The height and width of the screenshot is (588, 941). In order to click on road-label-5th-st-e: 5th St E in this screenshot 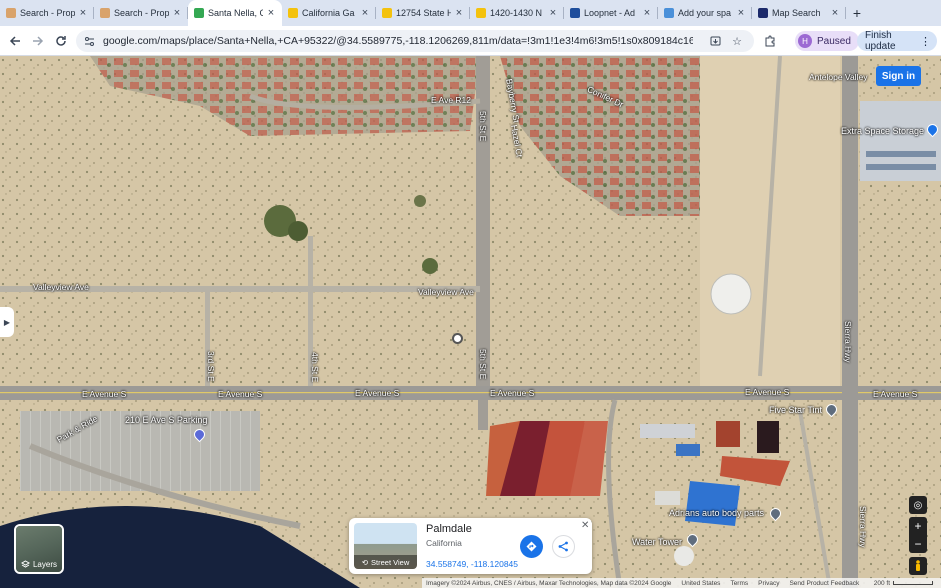, I will do `click(483, 126)`.